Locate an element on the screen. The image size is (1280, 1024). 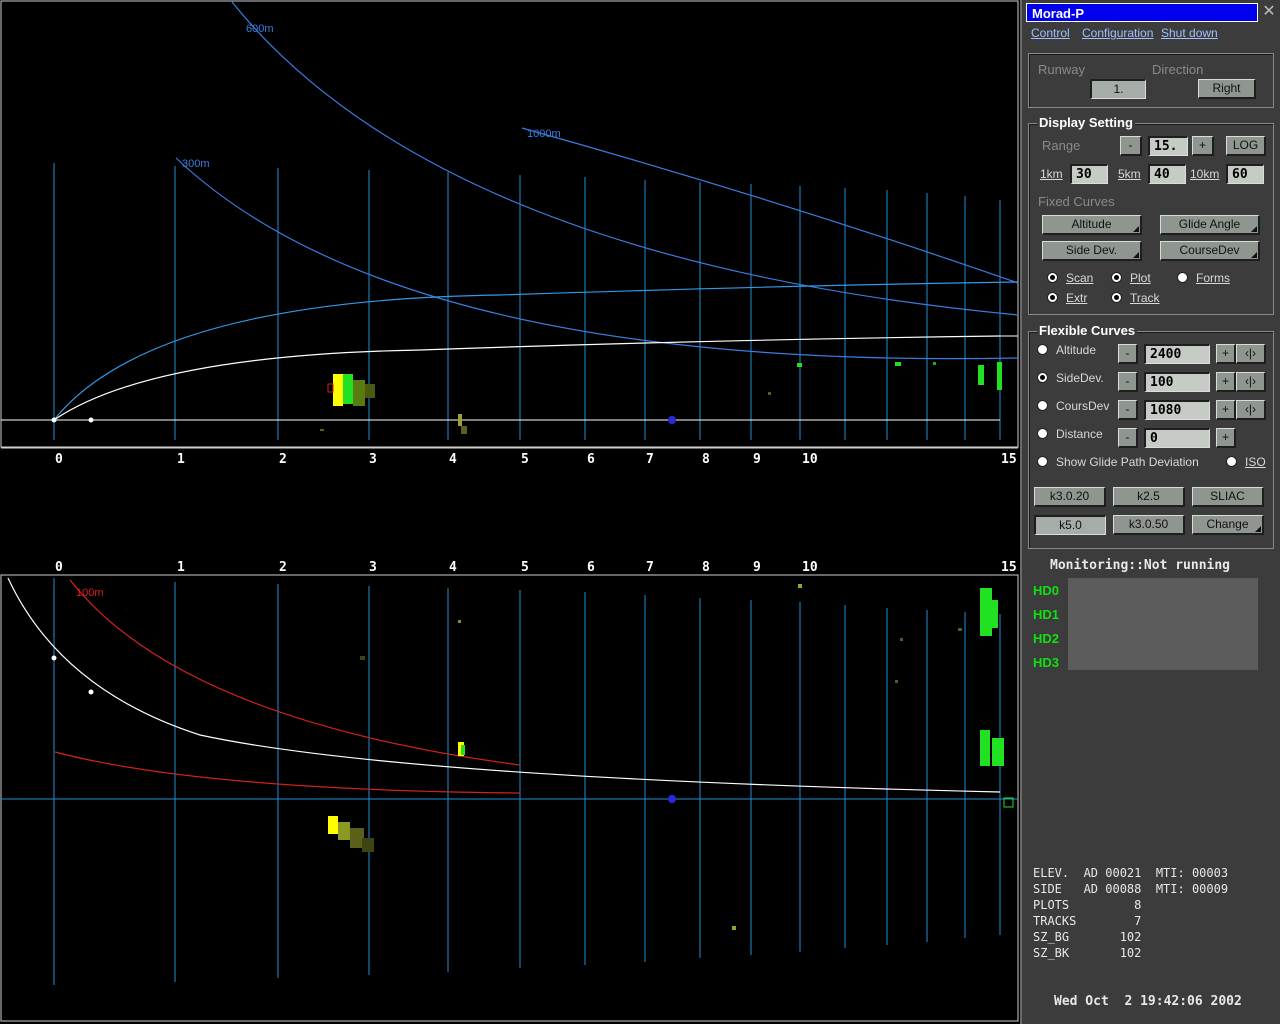
coursdev-swap-button: ‹|› is located at coordinates (1251, 410).